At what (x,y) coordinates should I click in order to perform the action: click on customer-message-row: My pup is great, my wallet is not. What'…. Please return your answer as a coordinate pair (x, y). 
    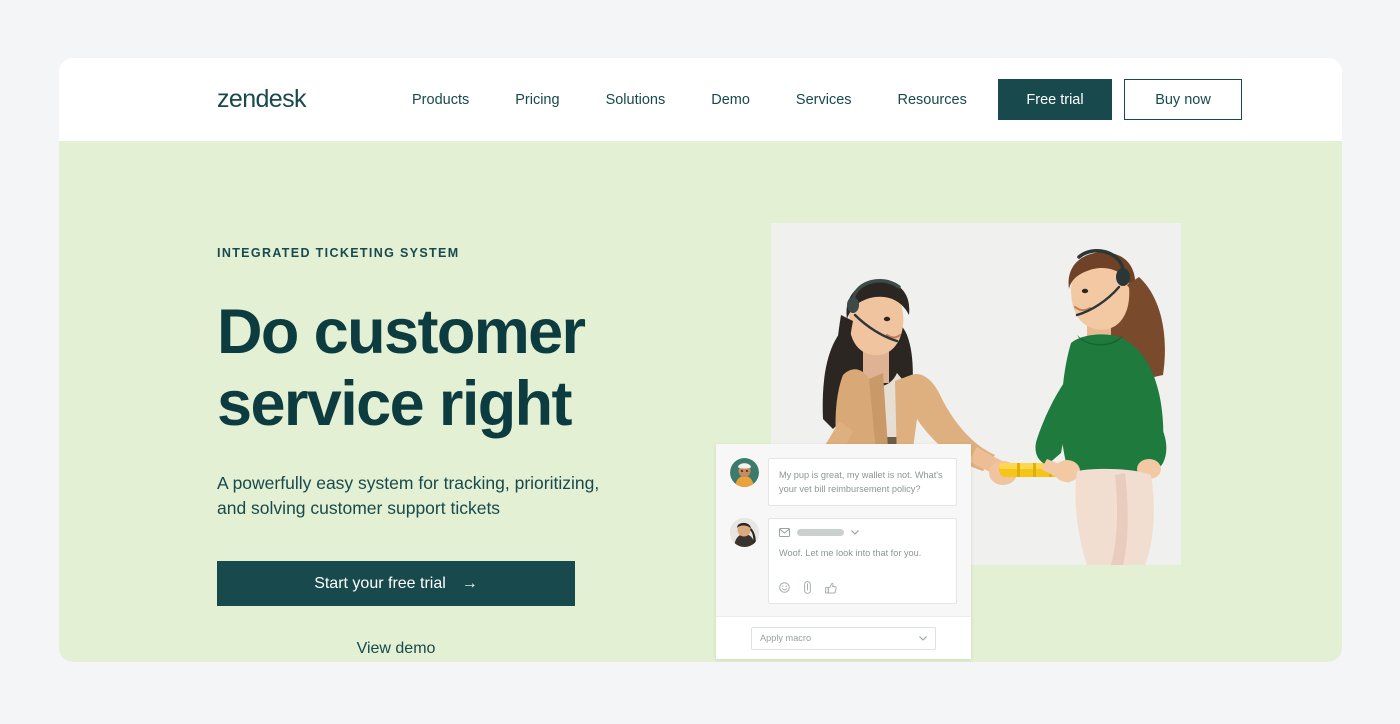
    Looking at the image, I should click on (843, 482).